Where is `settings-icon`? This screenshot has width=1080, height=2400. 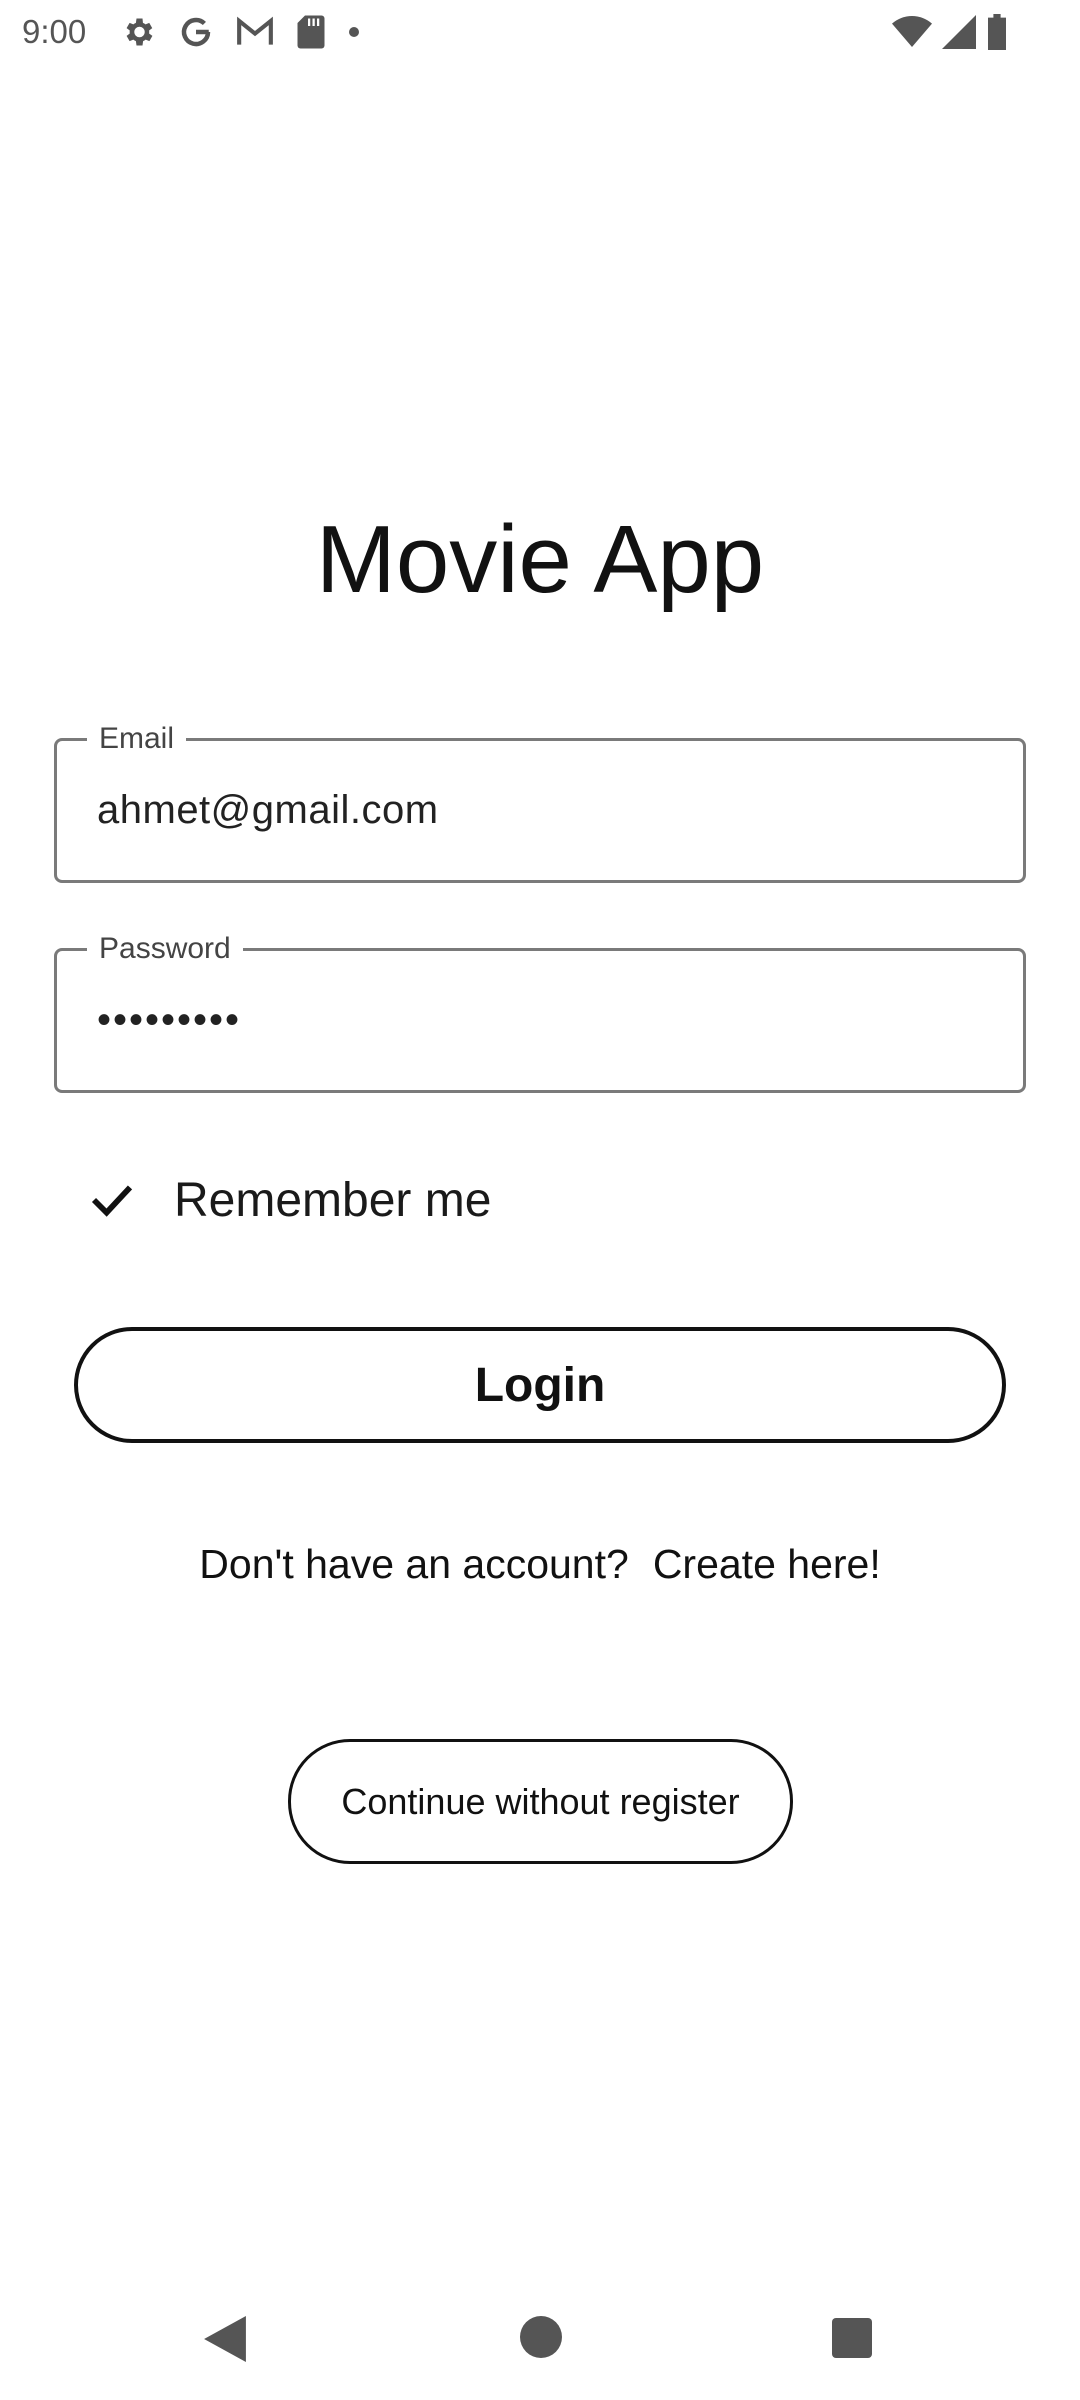
settings-icon is located at coordinates (138, 32).